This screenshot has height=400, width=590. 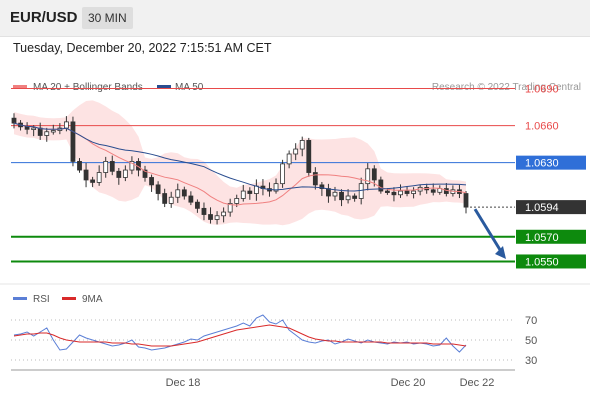 What do you see at coordinates (542, 127) in the screenshot?
I see `resistance-label: 1.0660` at bounding box center [542, 127].